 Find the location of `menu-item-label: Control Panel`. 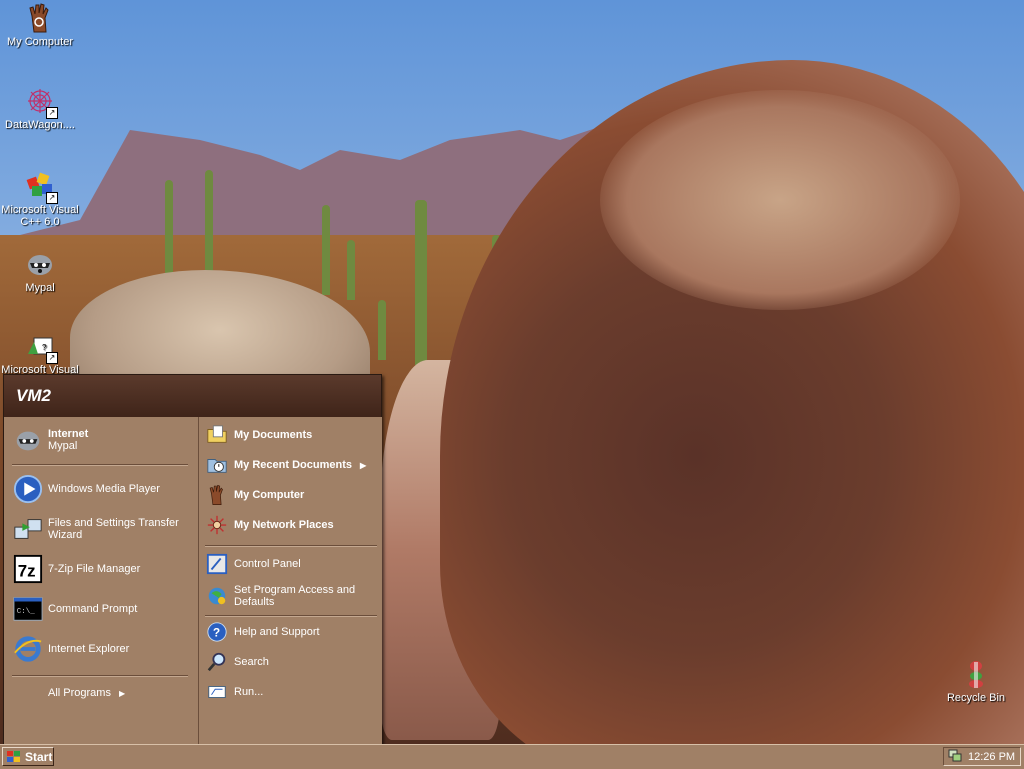

menu-item-label: Control Panel is located at coordinates (267, 564).